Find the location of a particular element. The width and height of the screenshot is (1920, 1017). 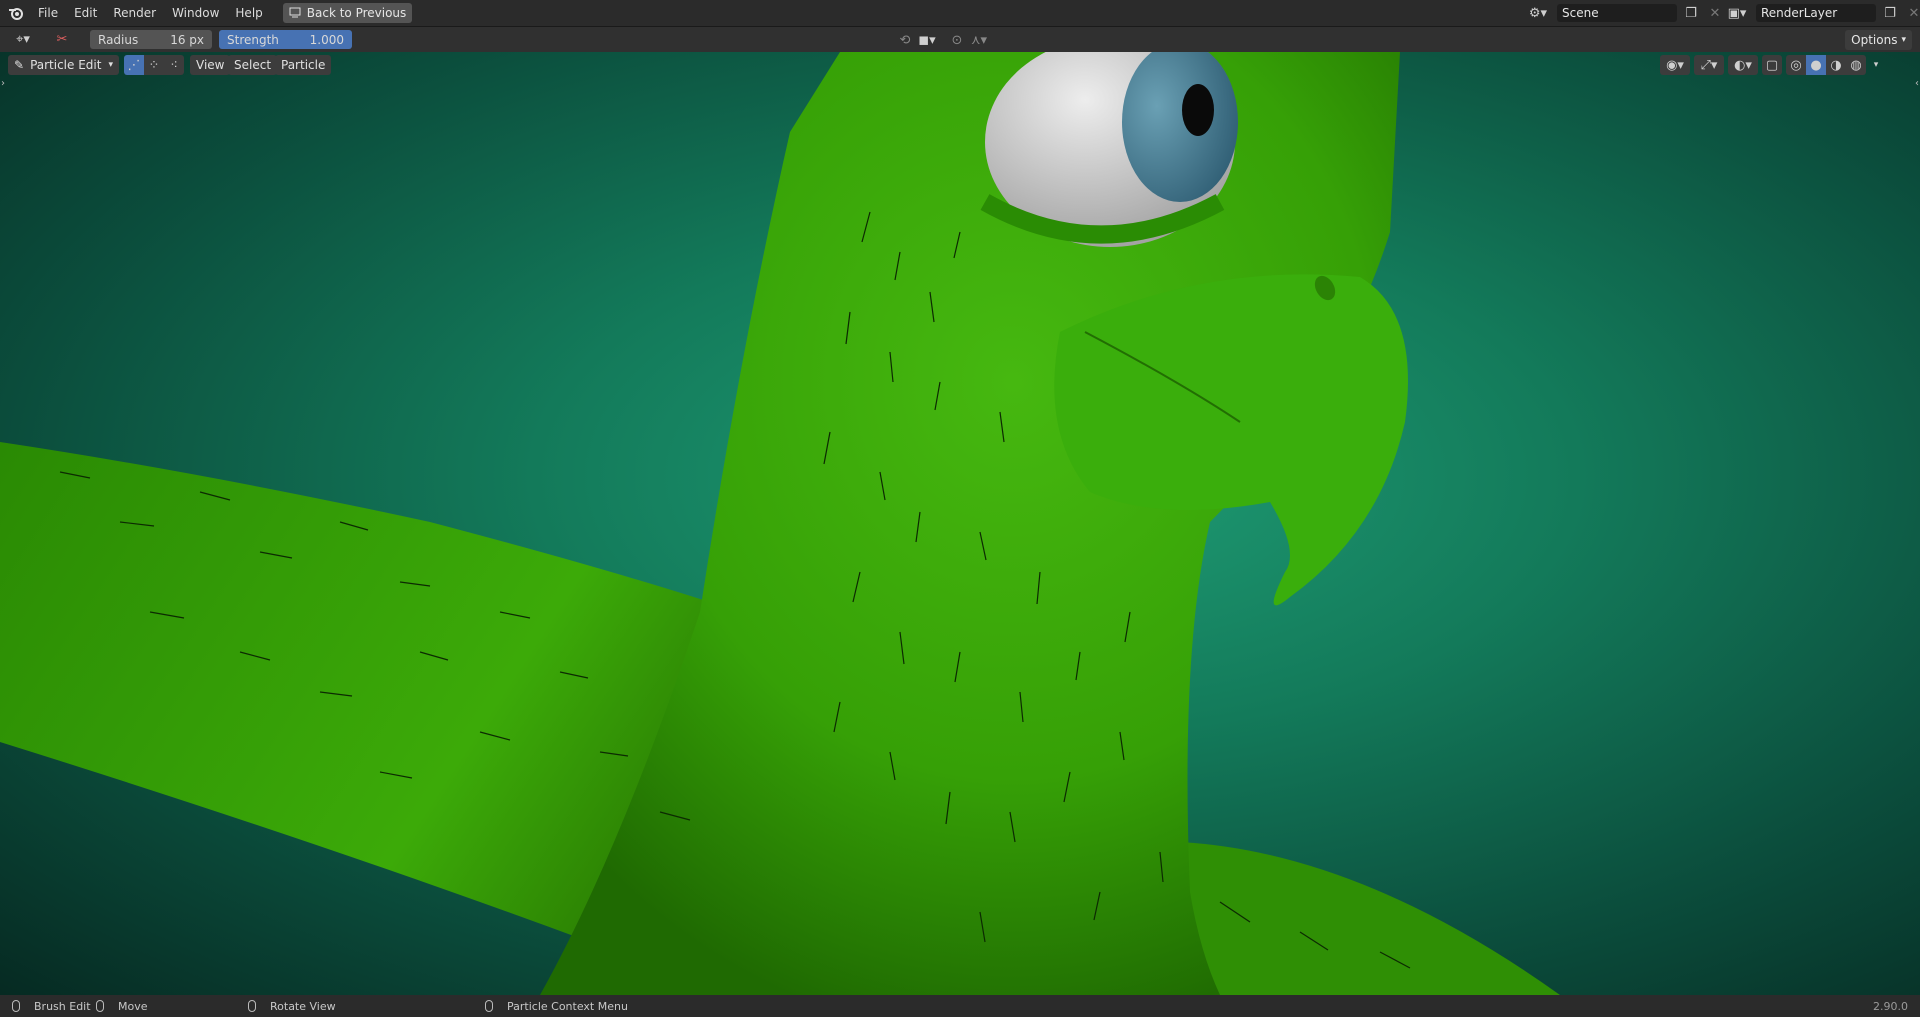

shading-icon: ▾ is located at coordinates (1876, 65).